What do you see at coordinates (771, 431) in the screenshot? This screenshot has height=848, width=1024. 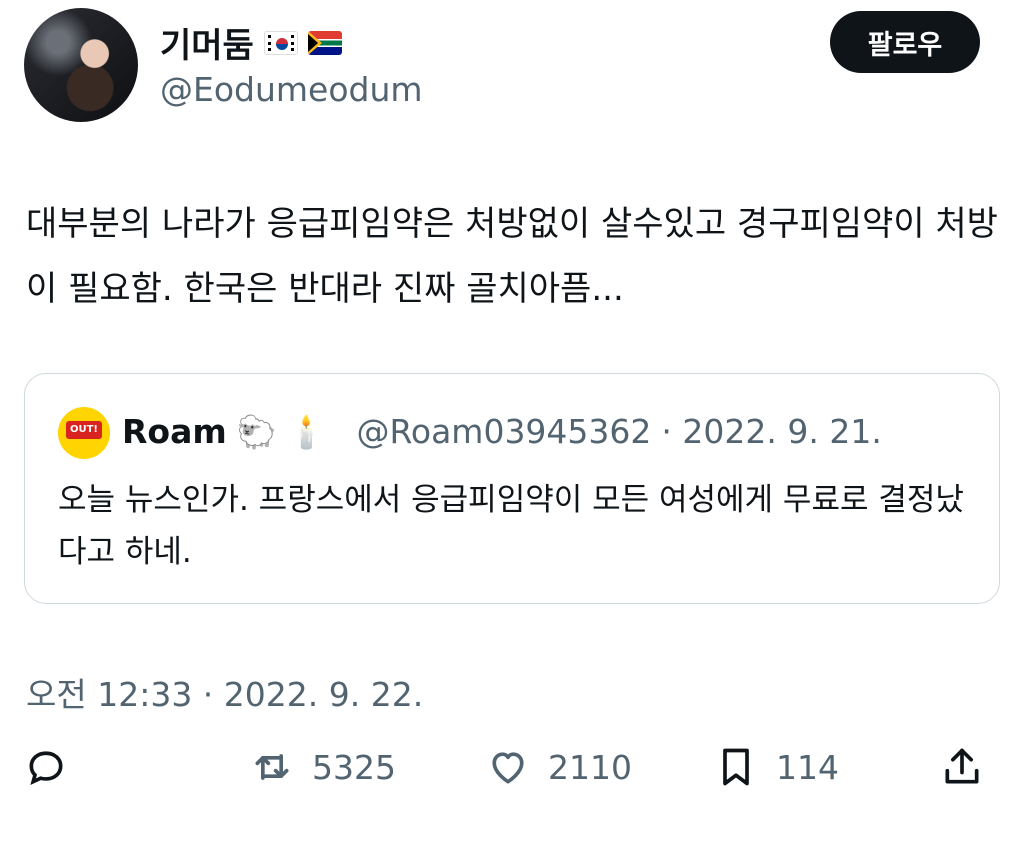 I see `quote-date: · 2022. 9. 21.` at bounding box center [771, 431].